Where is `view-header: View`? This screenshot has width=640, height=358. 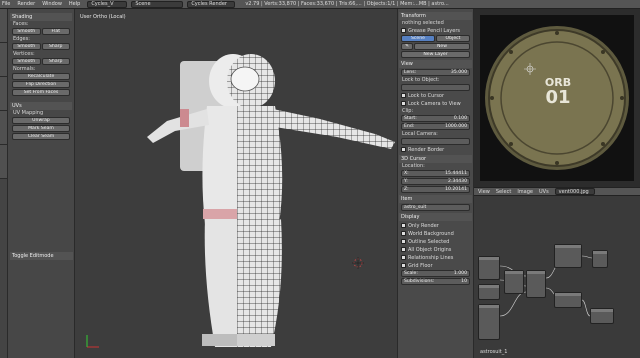 view-header: View is located at coordinates (435, 64).